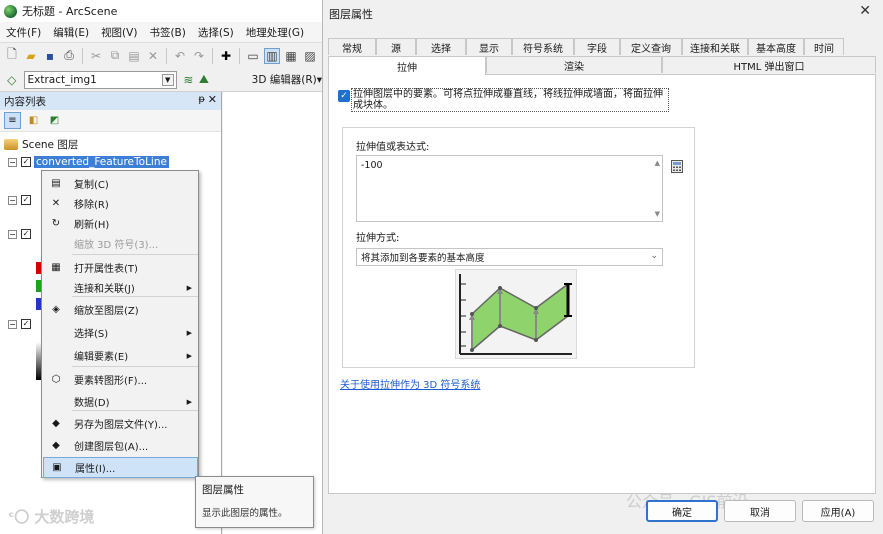 This screenshot has width=883, height=534. I want to click on context-menu-item: ↻ 刷新(H), so click(120, 223).